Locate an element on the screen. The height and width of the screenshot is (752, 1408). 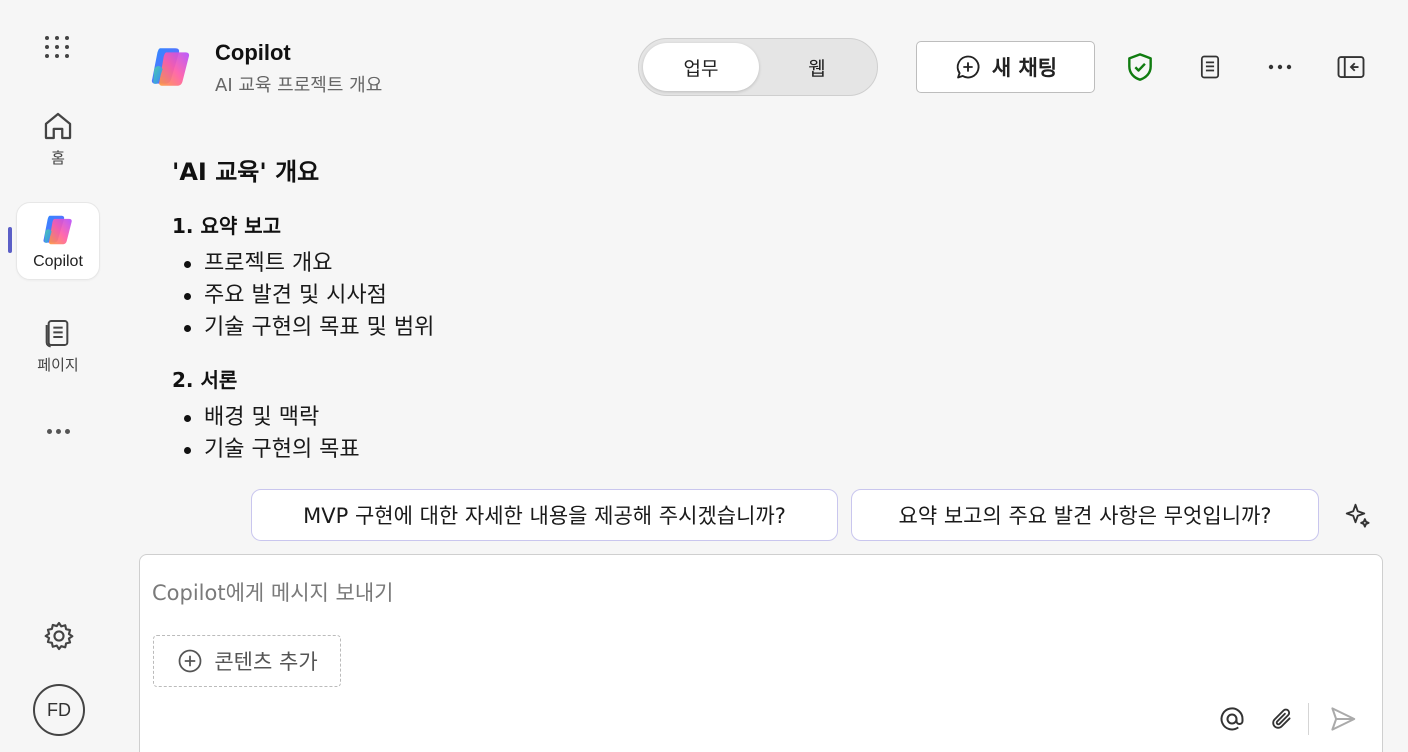
rail-item-label: 페이지 is located at coordinates (58, 364).